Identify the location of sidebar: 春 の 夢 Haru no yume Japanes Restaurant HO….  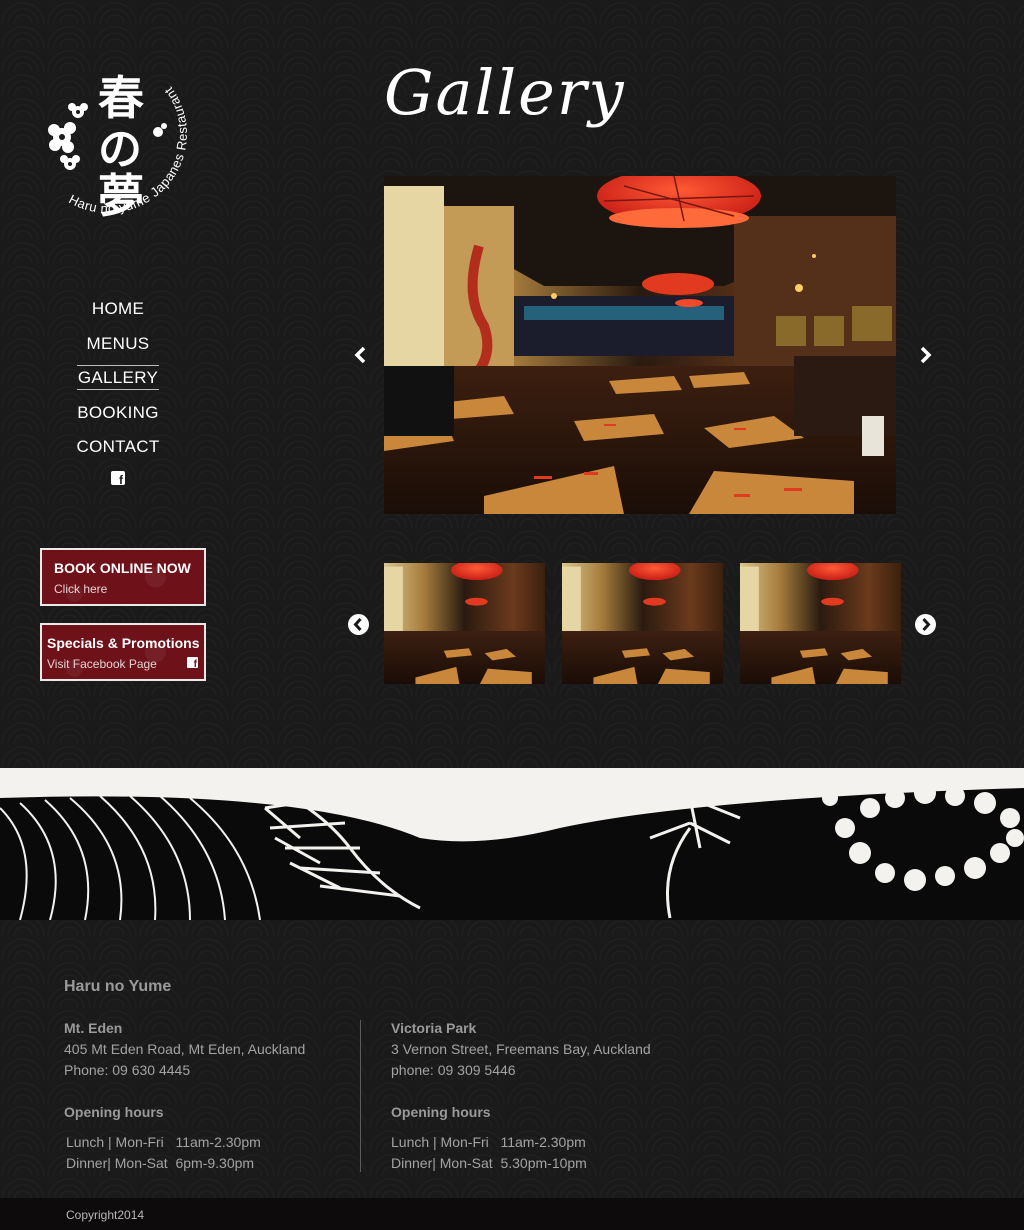
(120, 370).